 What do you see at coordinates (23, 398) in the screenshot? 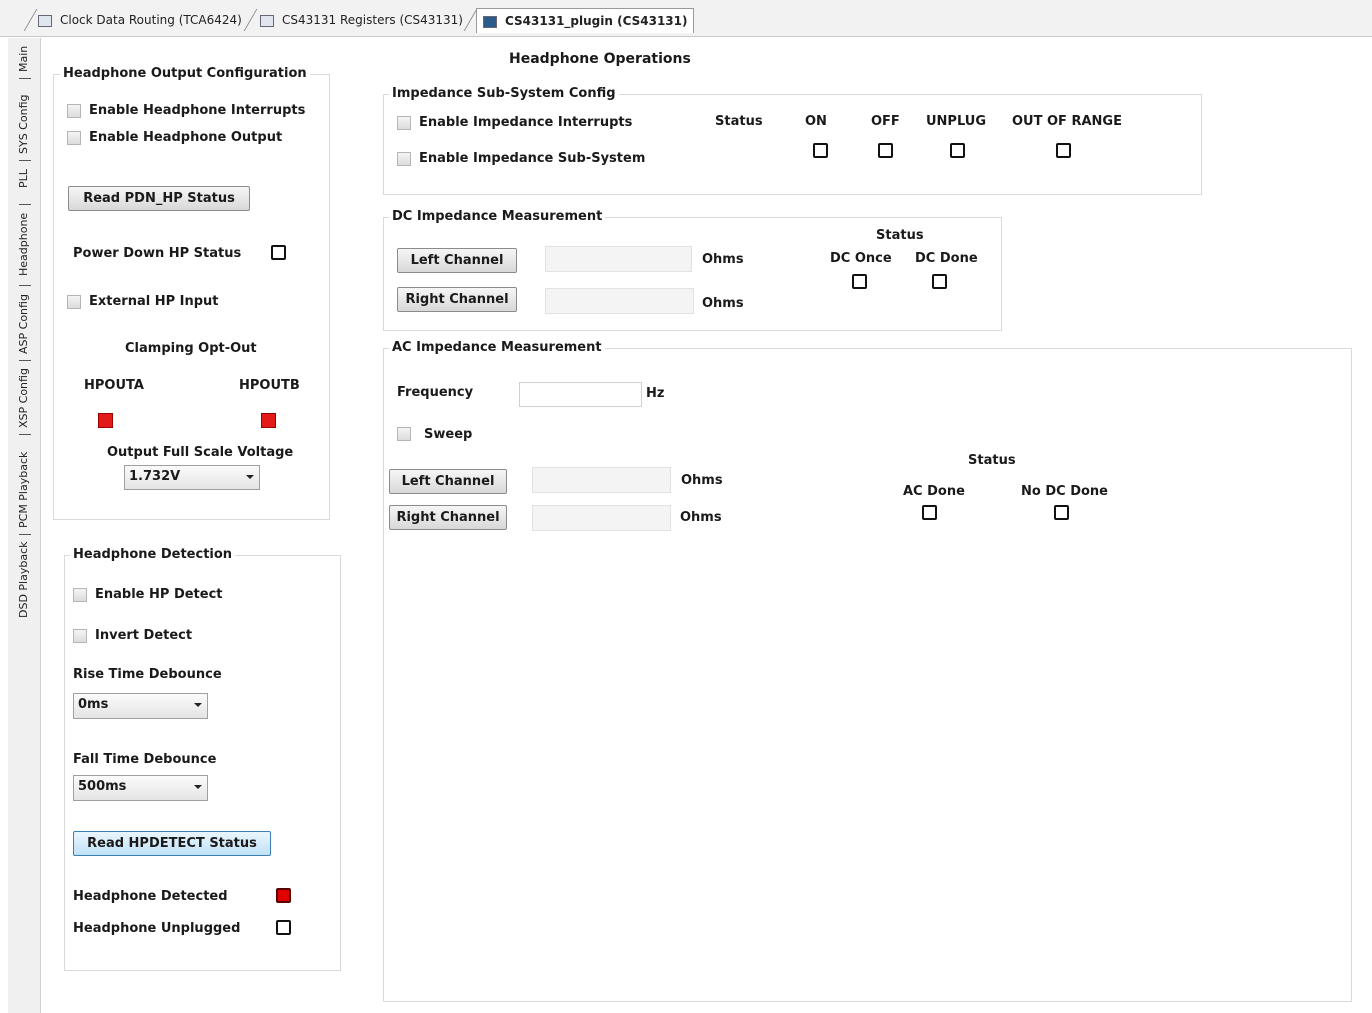
I see `side-tab-xsp-config: XSP Config` at bounding box center [23, 398].